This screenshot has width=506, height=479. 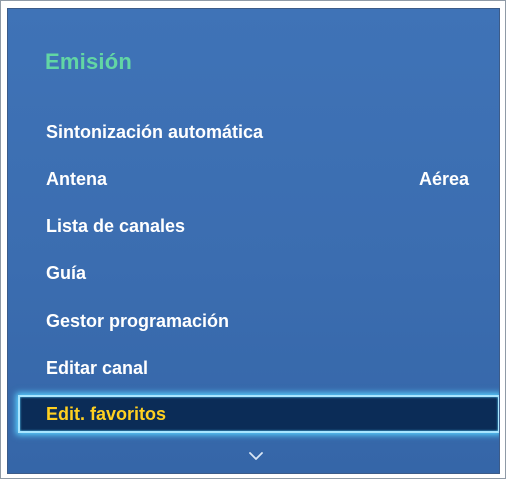 What do you see at coordinates (155, 132) in the screenshot?
I see `menu-item-label: Sintonización automática` at bounding box center [155, 132].